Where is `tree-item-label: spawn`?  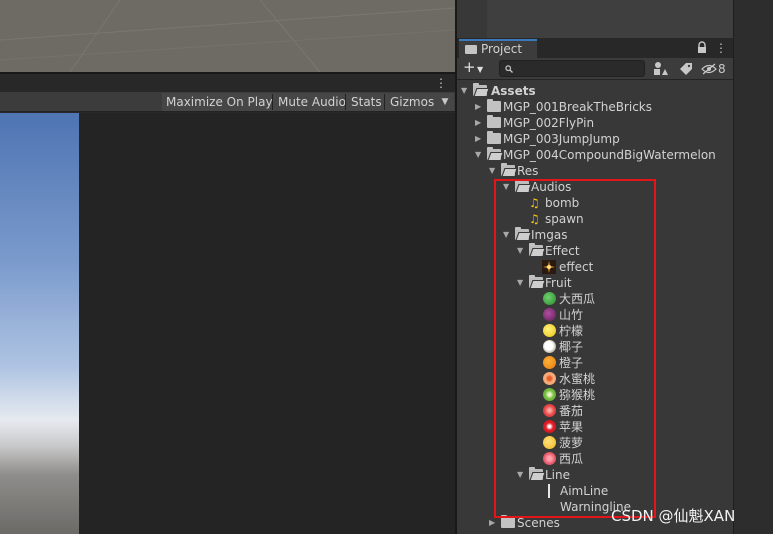 tree-item-label: spawn is located at coordinates (564, 219).